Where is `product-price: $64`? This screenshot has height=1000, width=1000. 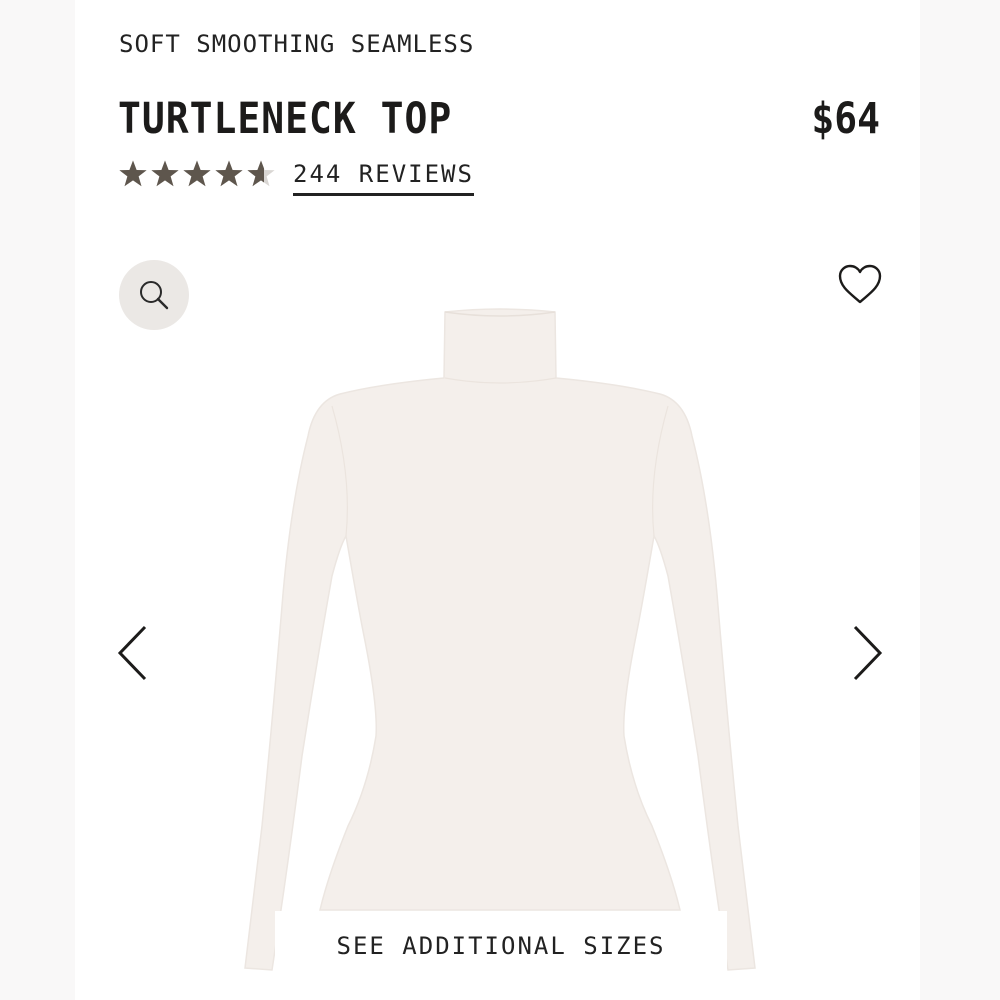 product-price: $64 is located at coordinates (845, 119).